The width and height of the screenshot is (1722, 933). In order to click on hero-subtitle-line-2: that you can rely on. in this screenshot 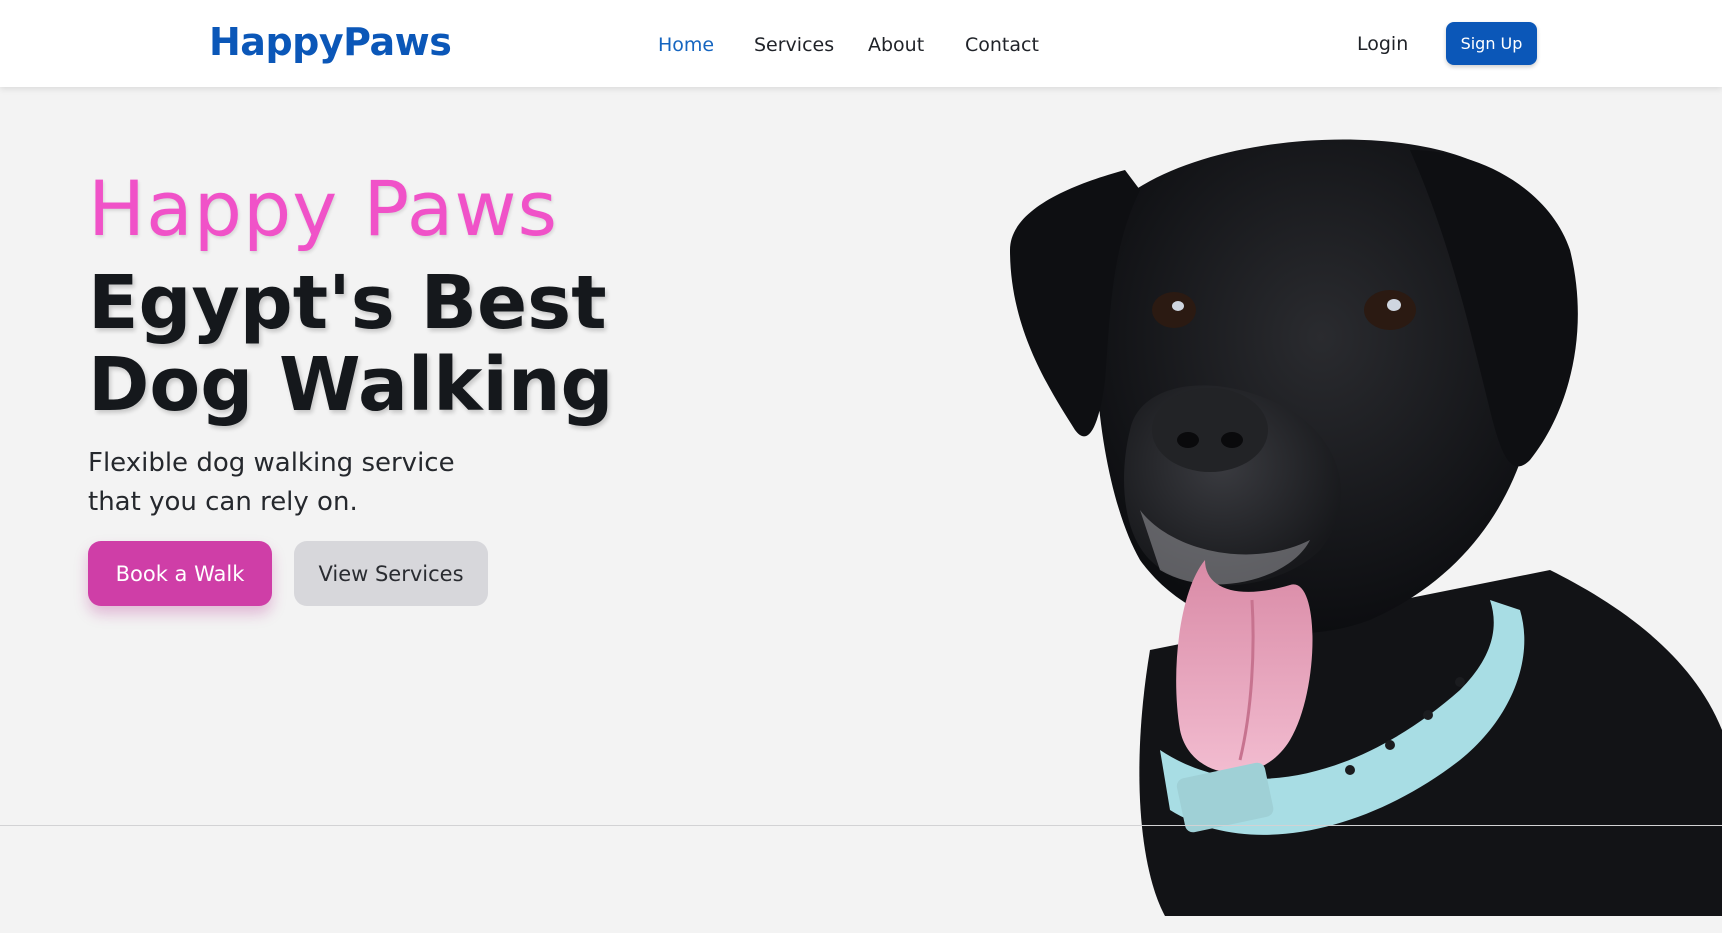, I will do `click(223, 502)`.